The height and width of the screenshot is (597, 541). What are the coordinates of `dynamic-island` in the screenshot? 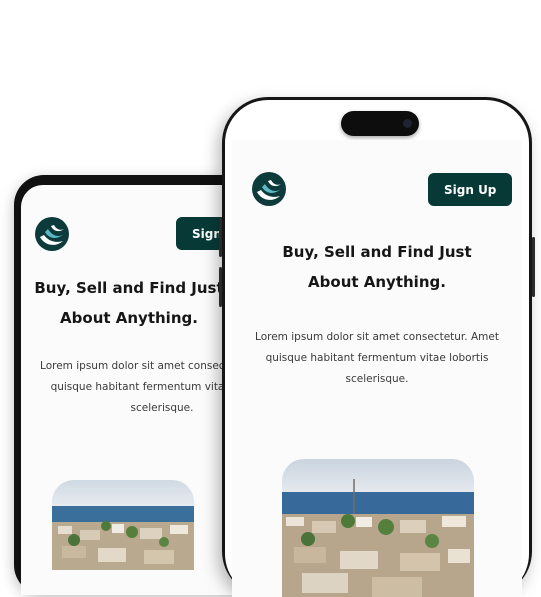 It's located at (380, 123).